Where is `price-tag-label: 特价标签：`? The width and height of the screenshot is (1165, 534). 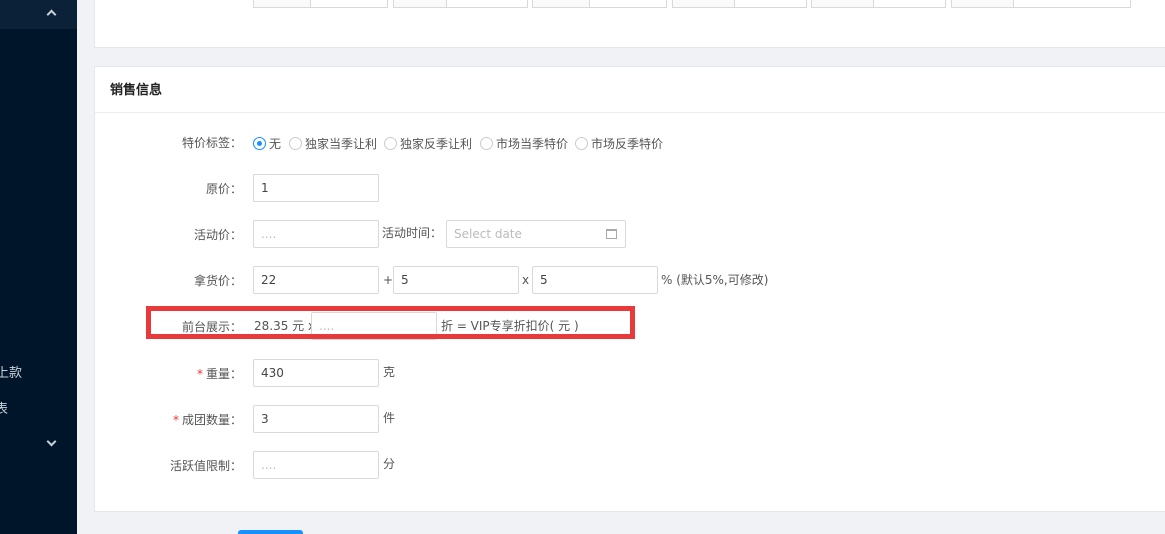
price-tag-label: 特价标签： is located at coordinates (211, 143).